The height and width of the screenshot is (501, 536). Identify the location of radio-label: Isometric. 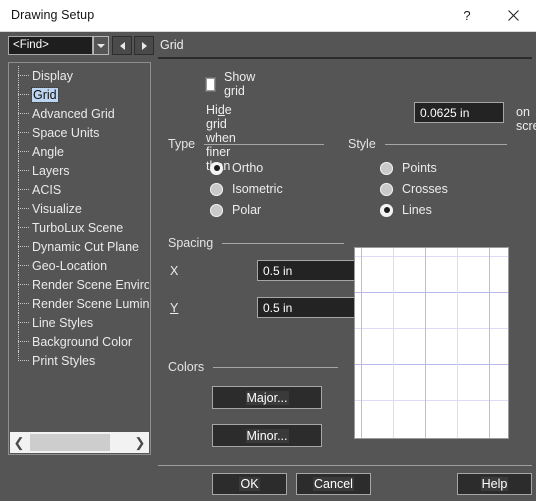
(257, 189).